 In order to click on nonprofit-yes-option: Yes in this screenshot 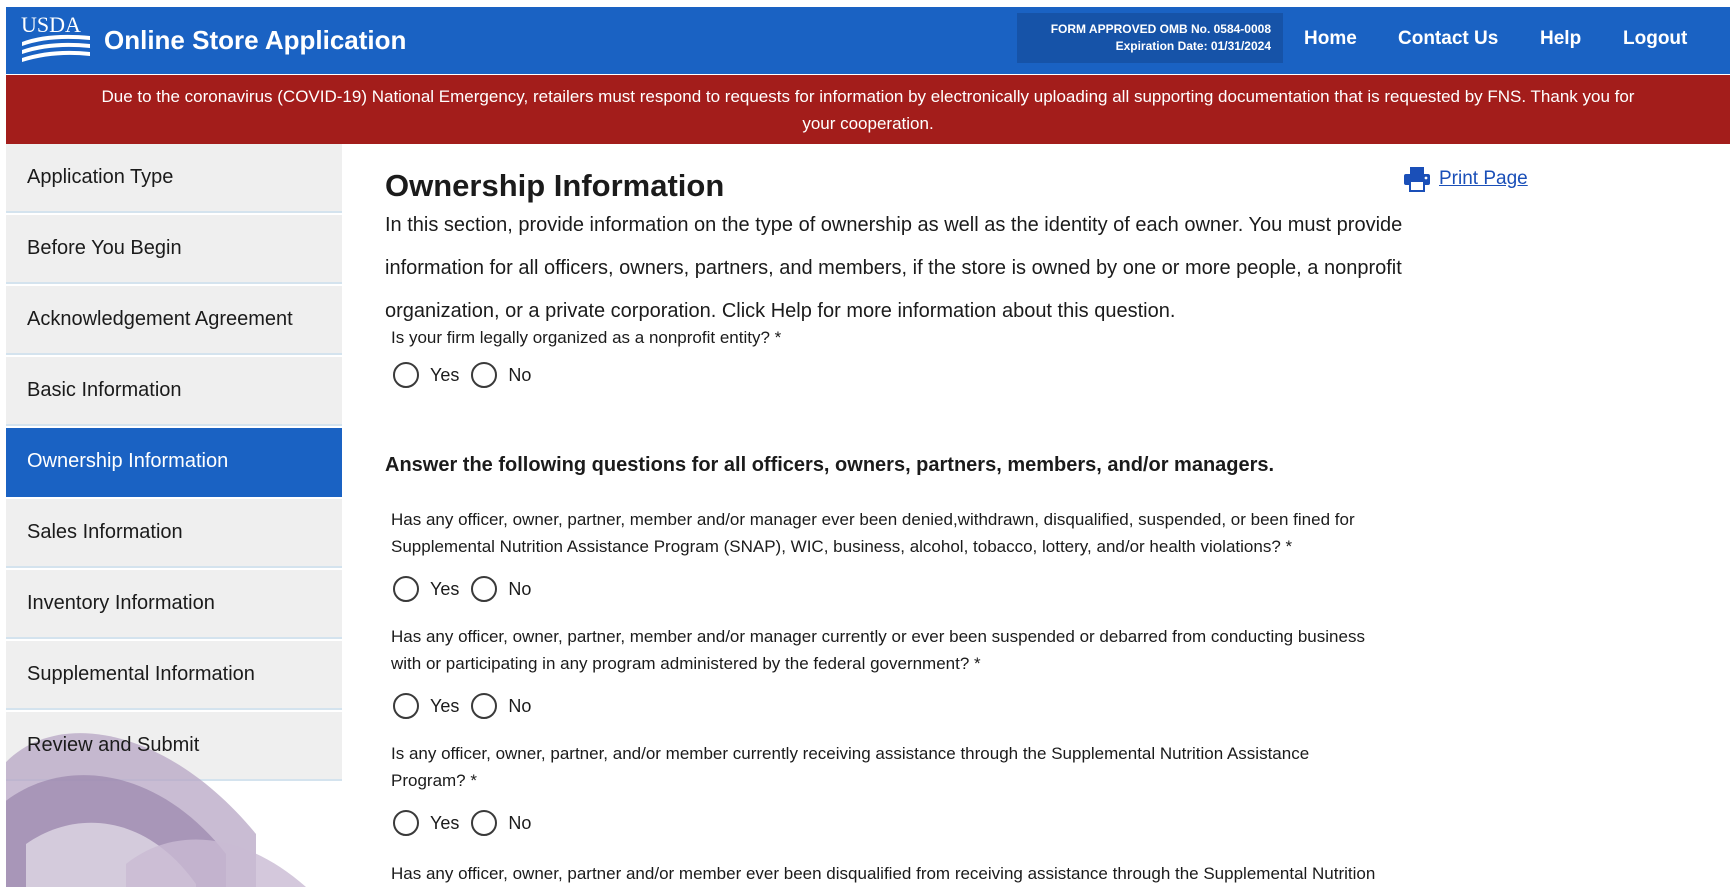, I will do `click(432, 375)`.